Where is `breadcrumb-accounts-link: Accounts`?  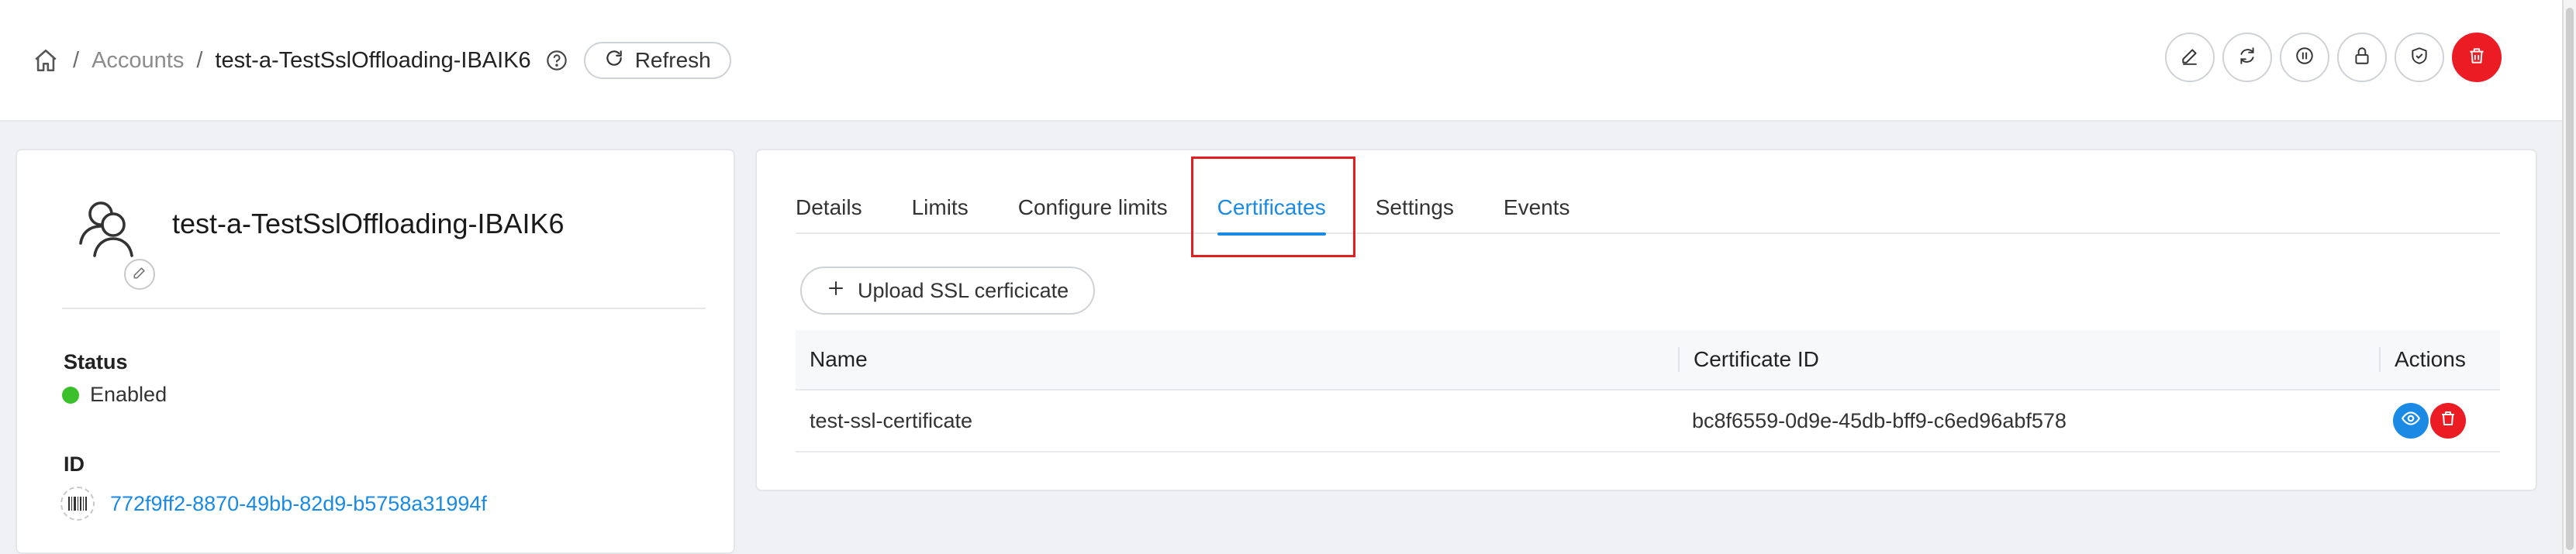 breadcrumb-accounts-link: Accounts is located at coordinates (138, 61).